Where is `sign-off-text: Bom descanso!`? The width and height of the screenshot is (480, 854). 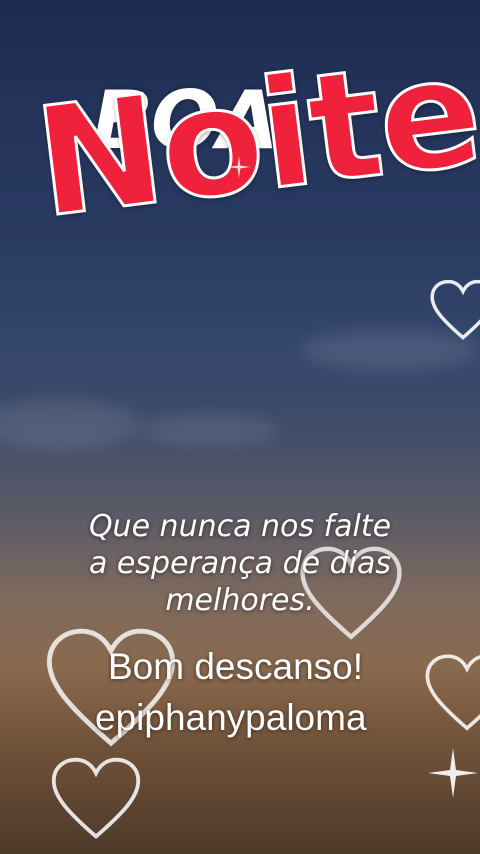
sign-off-text: Bom descanso! is located at coordinates (236, 666).